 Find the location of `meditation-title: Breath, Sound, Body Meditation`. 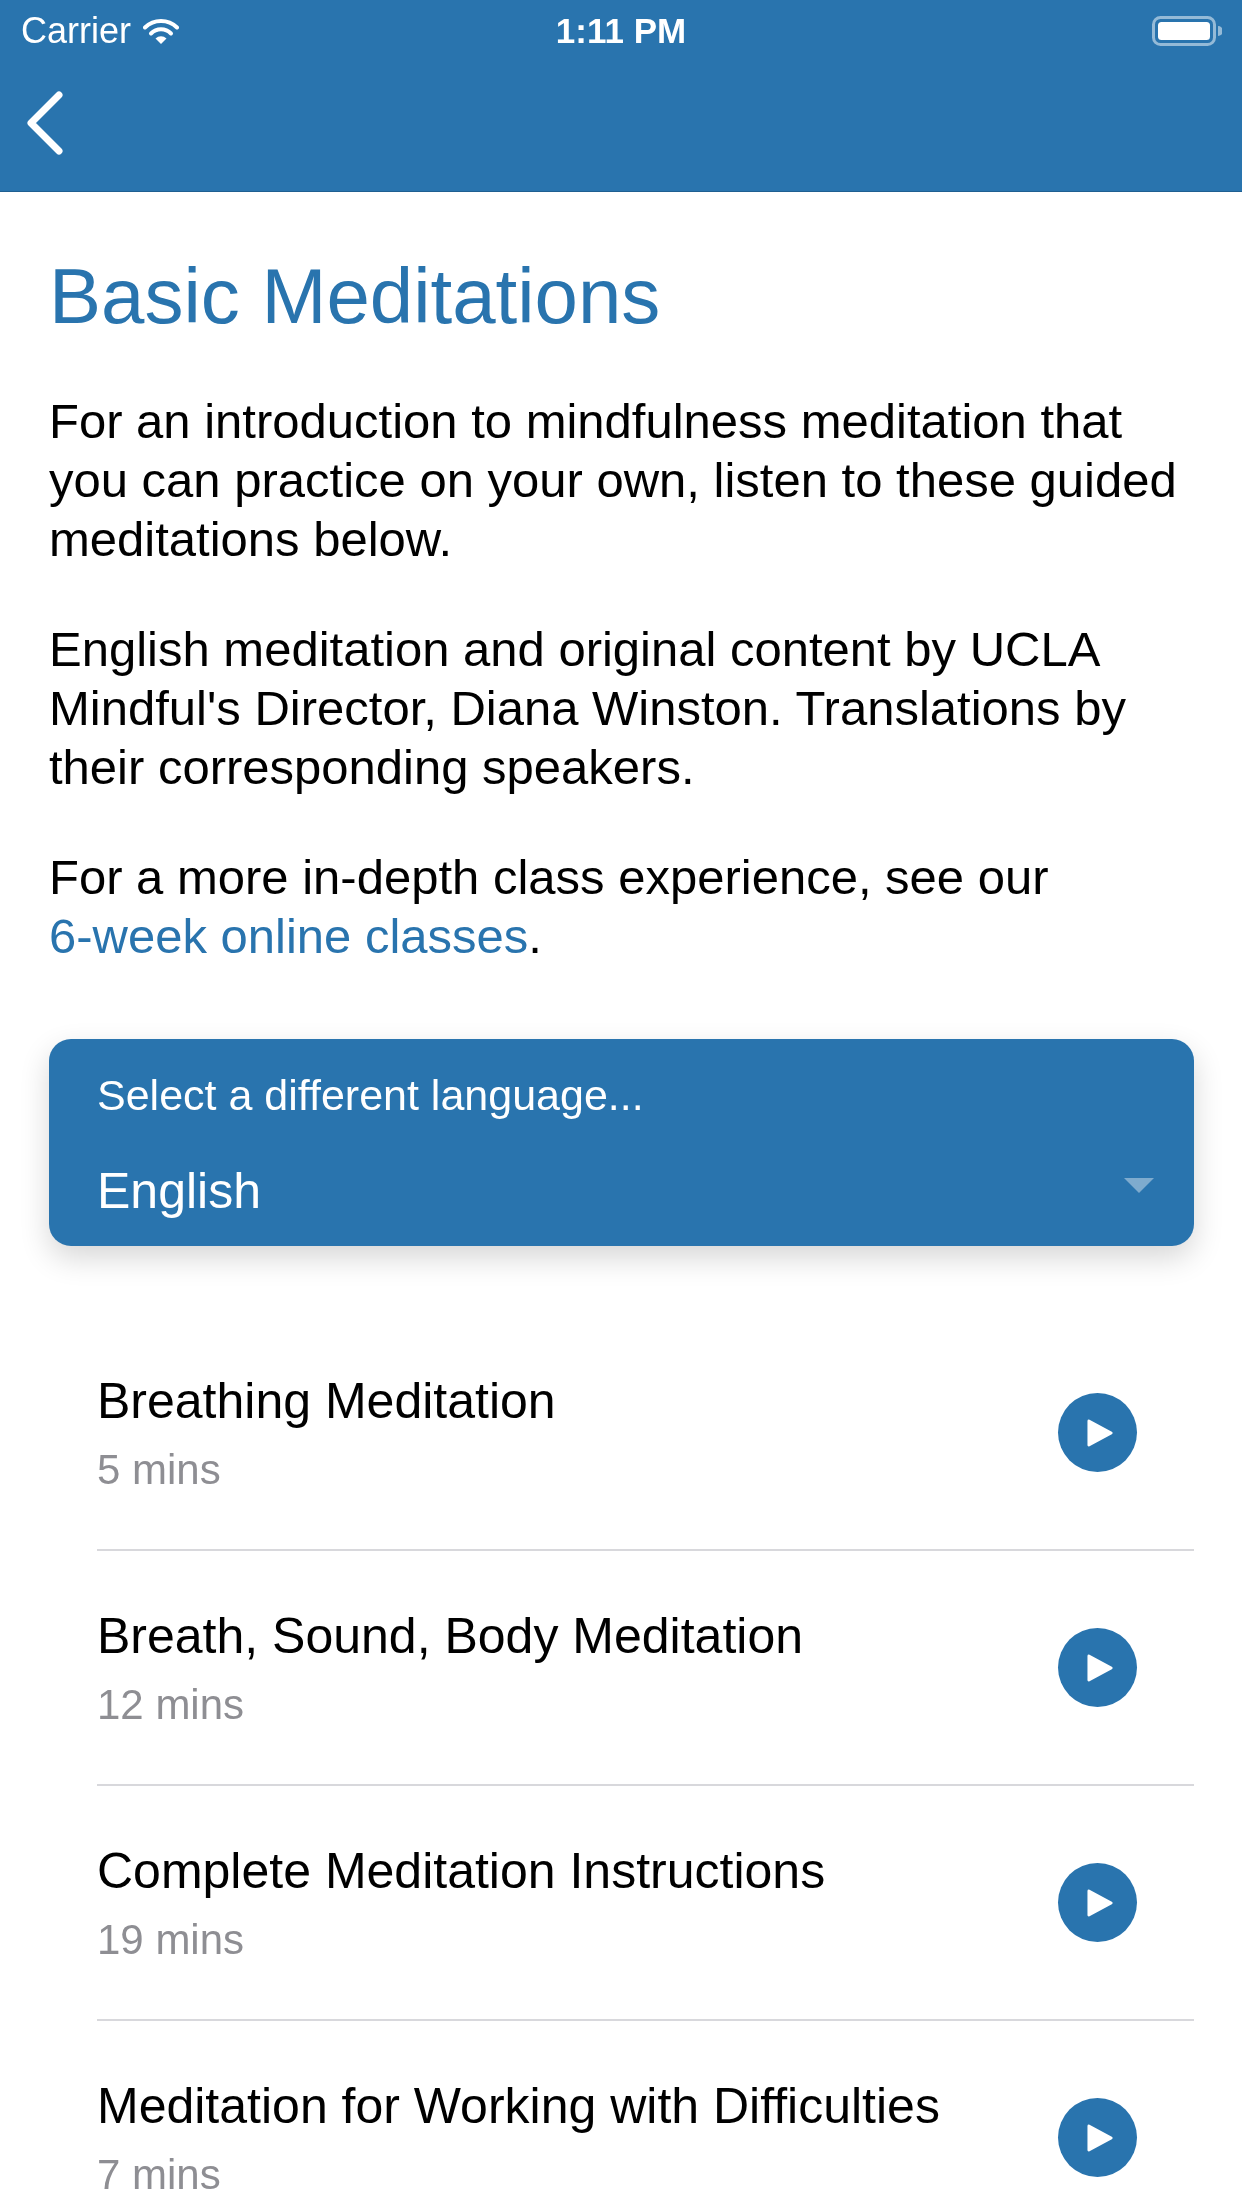

meditation-title: Breath, Sound, Body Meditation is located at coordinates (450, 1636).